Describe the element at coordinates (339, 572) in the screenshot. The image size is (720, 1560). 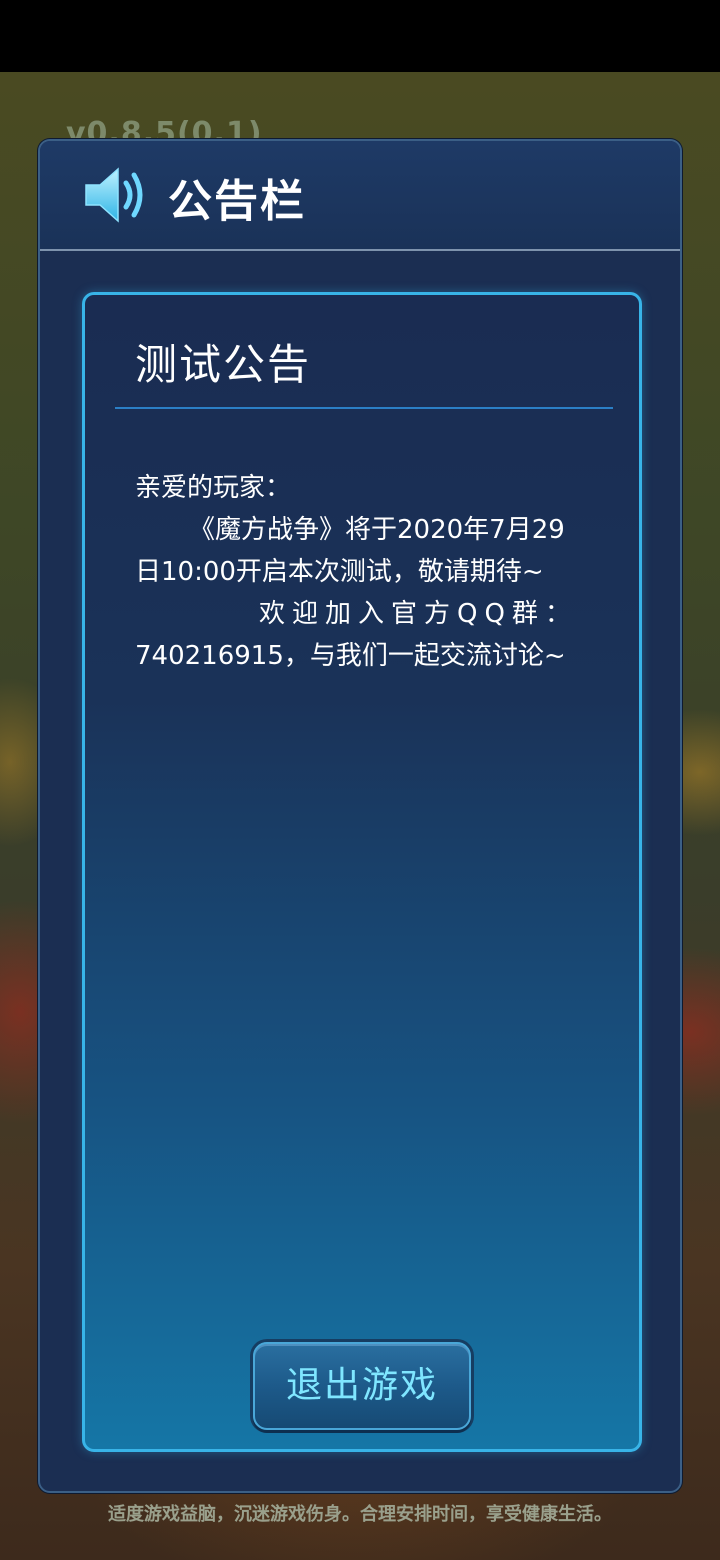
I see `notice-line: 日10:00开启本次测试，敬请期待~` at that location.